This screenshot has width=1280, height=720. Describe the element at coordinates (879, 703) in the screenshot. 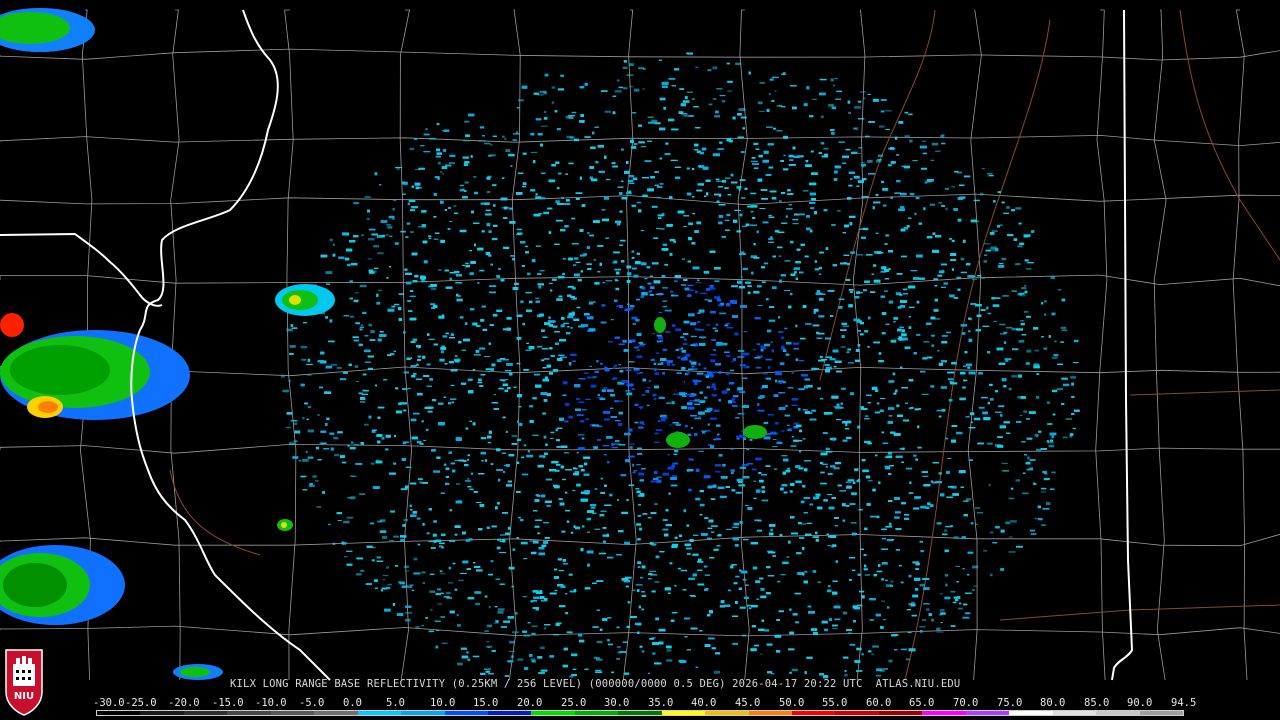

I see `scale-tick-label: 60.0` at that location.